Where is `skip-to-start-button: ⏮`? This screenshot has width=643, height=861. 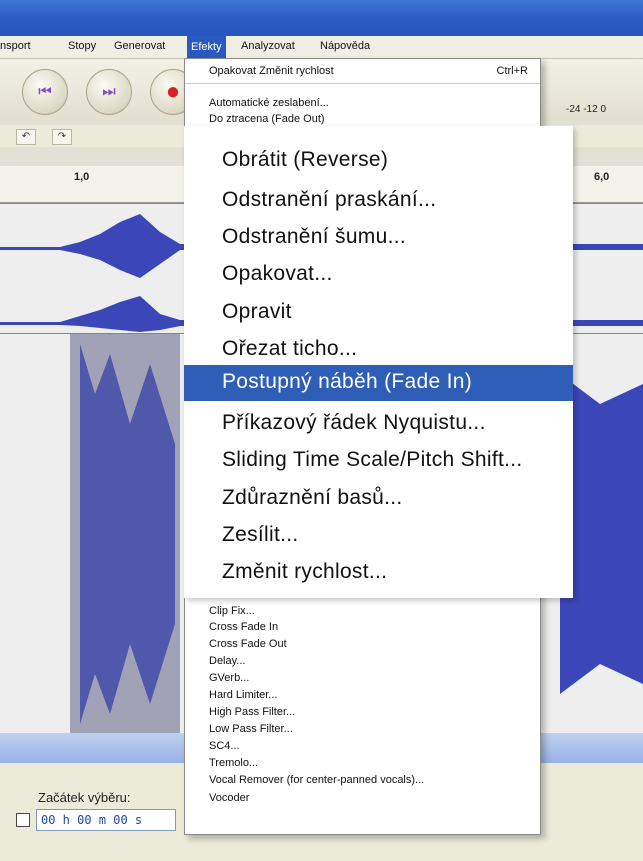
skip-to-start-button: ⏮ is located at coordinates (45, 92).